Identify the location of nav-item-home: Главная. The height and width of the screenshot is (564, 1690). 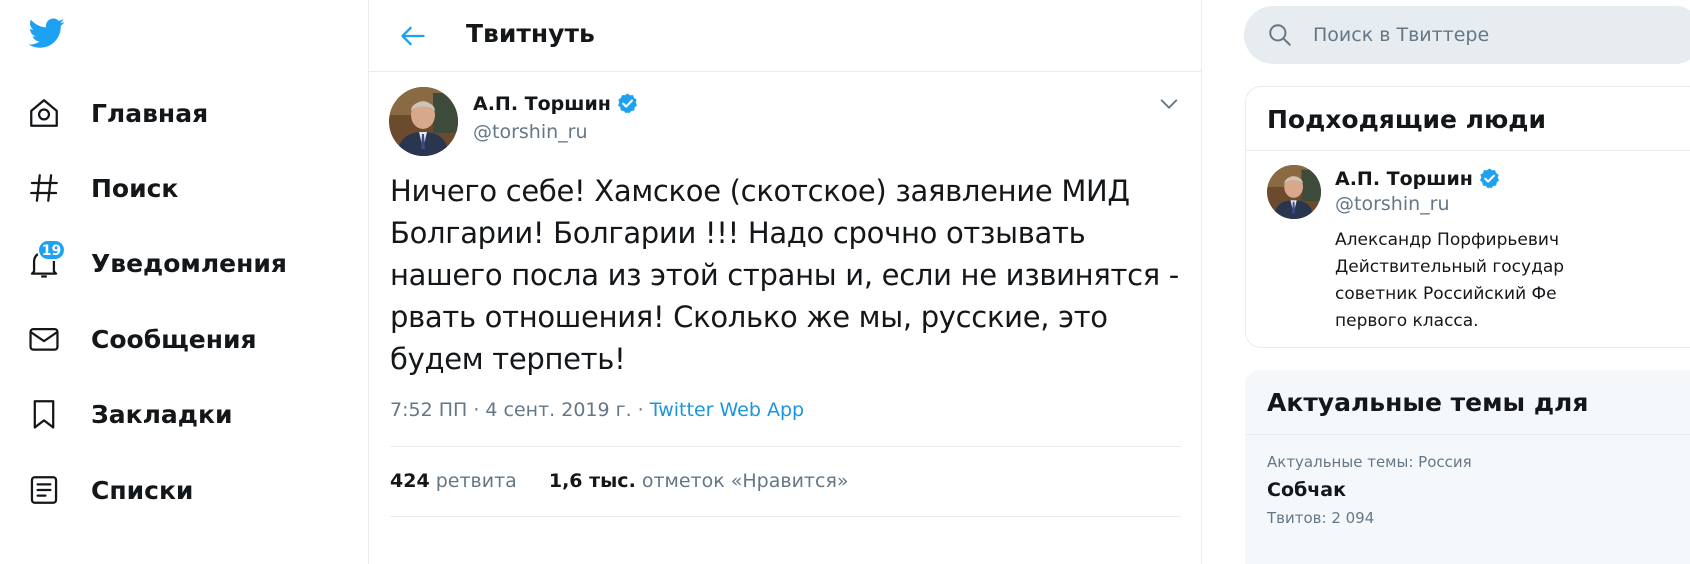
(117, 113).